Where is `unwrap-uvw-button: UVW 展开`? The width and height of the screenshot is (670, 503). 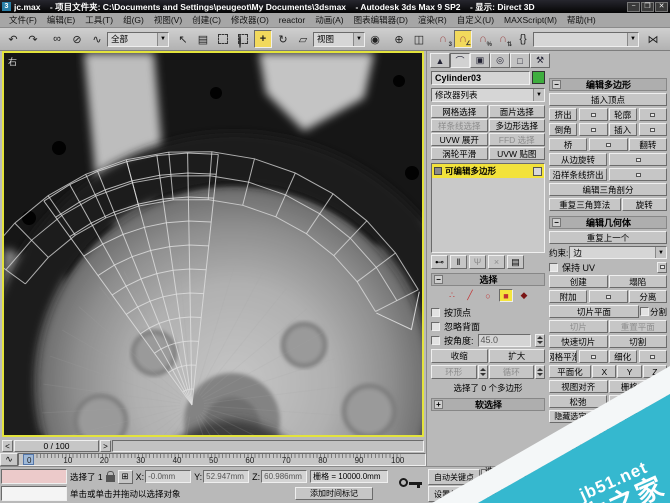 unwrap-uvw-button: UVW 展开 is located at coordinates (459, 139).